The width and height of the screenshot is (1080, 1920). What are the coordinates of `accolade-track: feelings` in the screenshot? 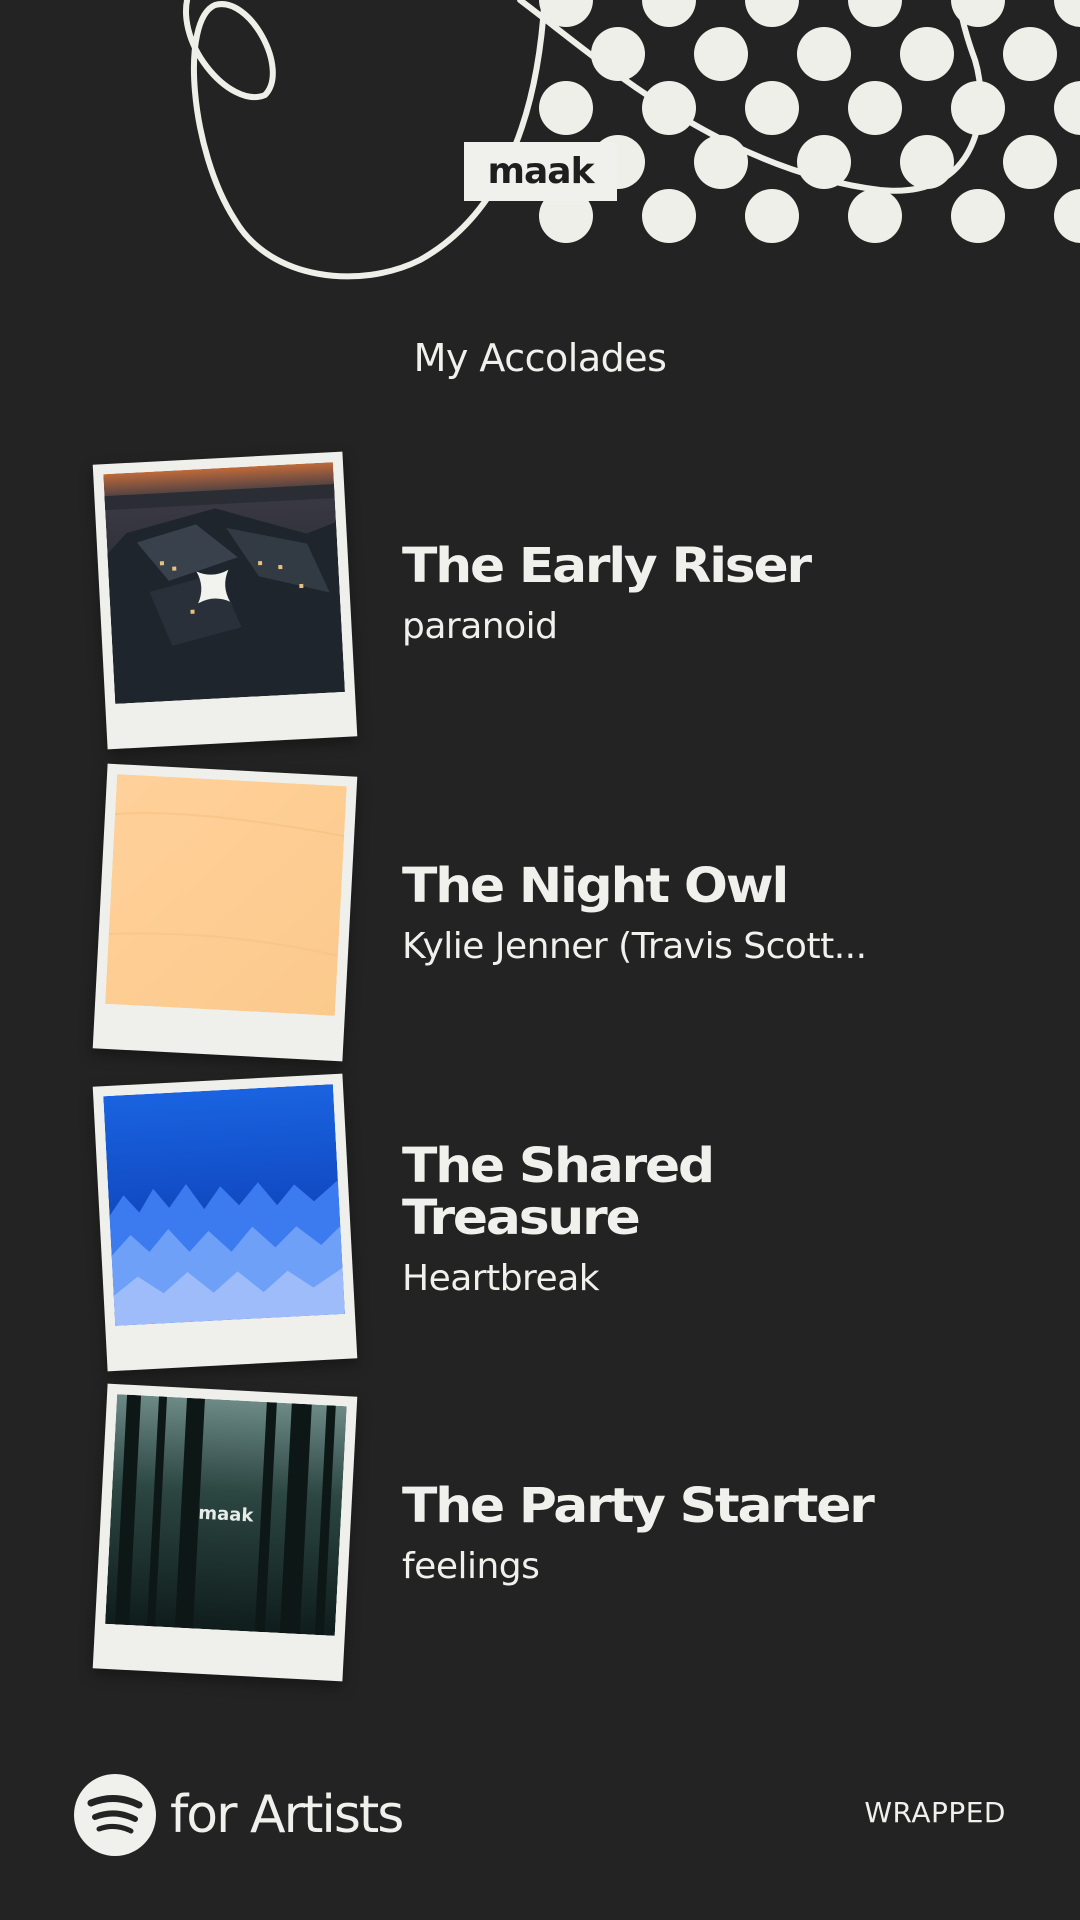 It's located at (471, 1566).